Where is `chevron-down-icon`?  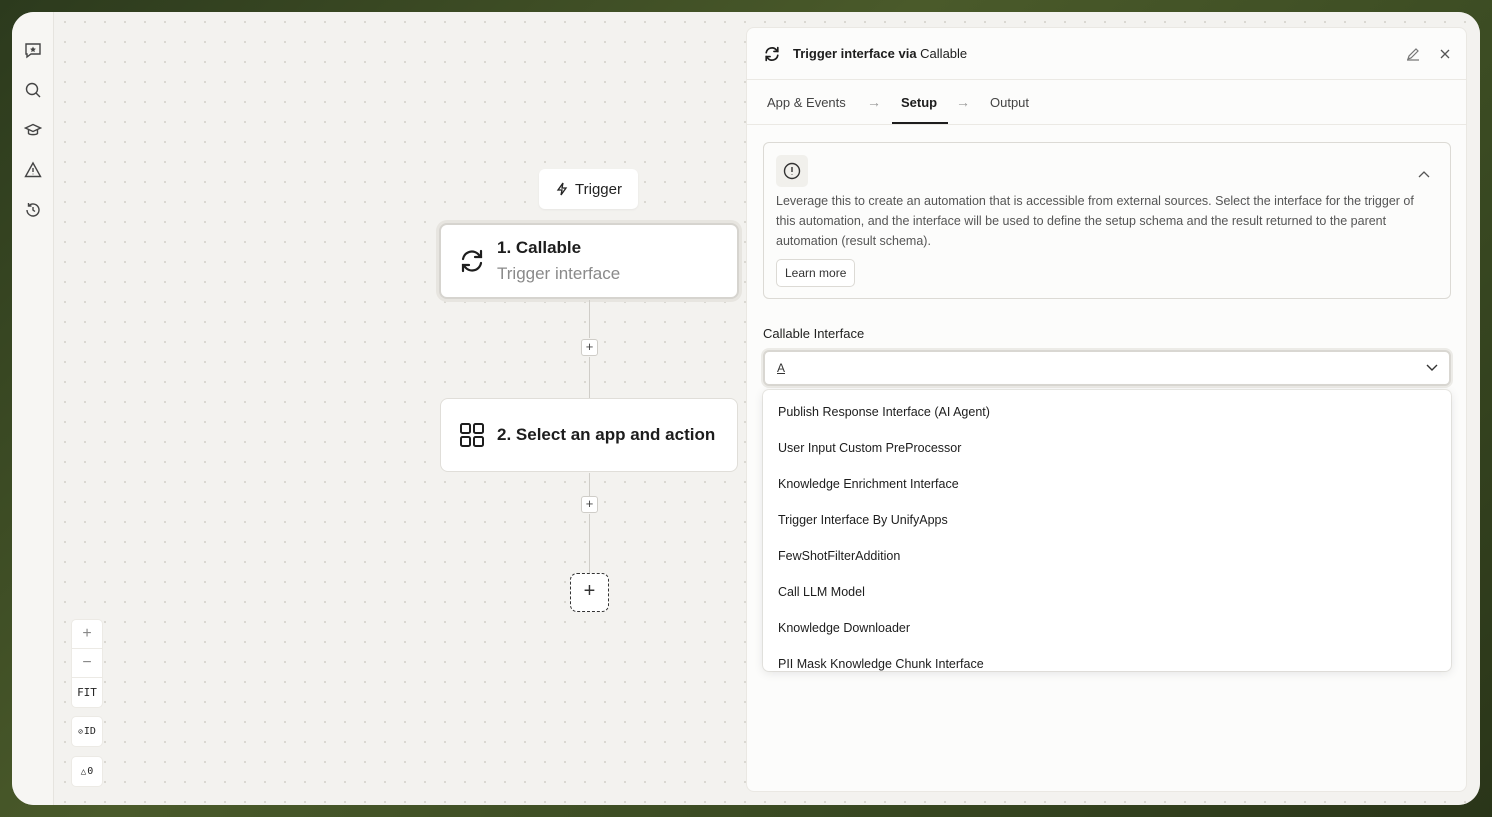
chevron-down-icon is located at coordinates (1433, 368).